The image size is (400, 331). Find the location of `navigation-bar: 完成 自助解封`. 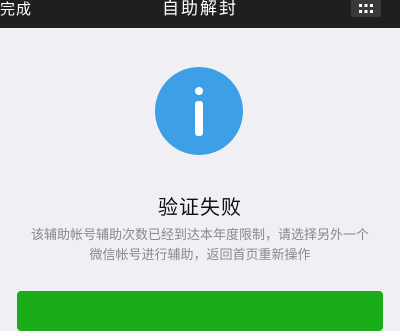

navigation-bar: 完成 自助解封 is located at coordinates (200, 14).